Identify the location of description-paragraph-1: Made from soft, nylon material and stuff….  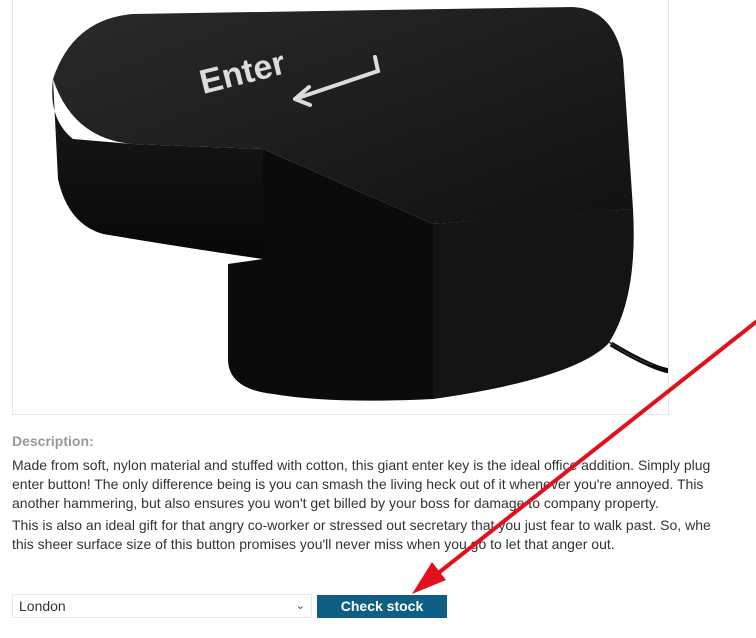
(384, 484).